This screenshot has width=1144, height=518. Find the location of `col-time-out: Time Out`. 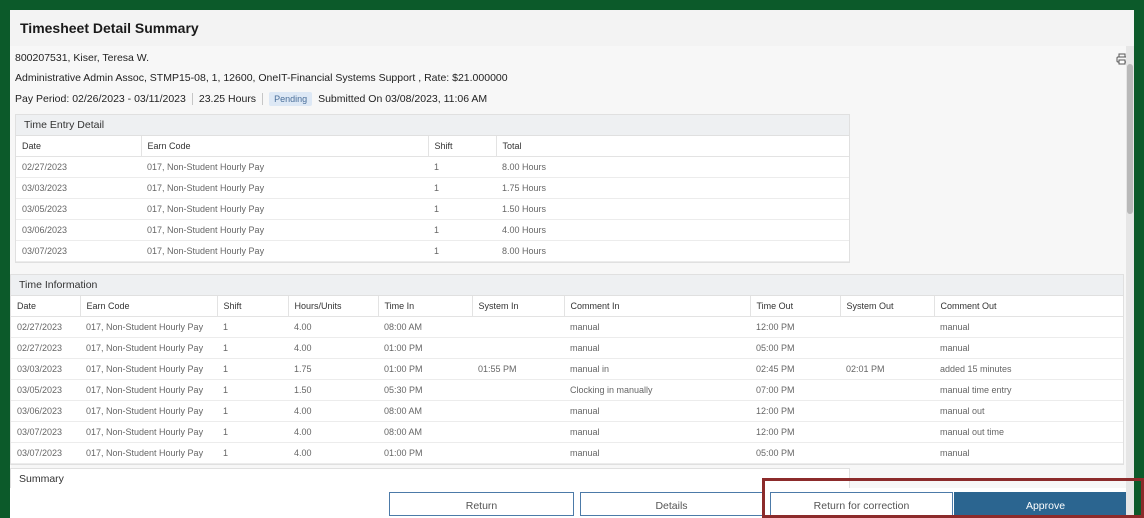

col-time-out: Time Out is located at coordinates (794, 306).